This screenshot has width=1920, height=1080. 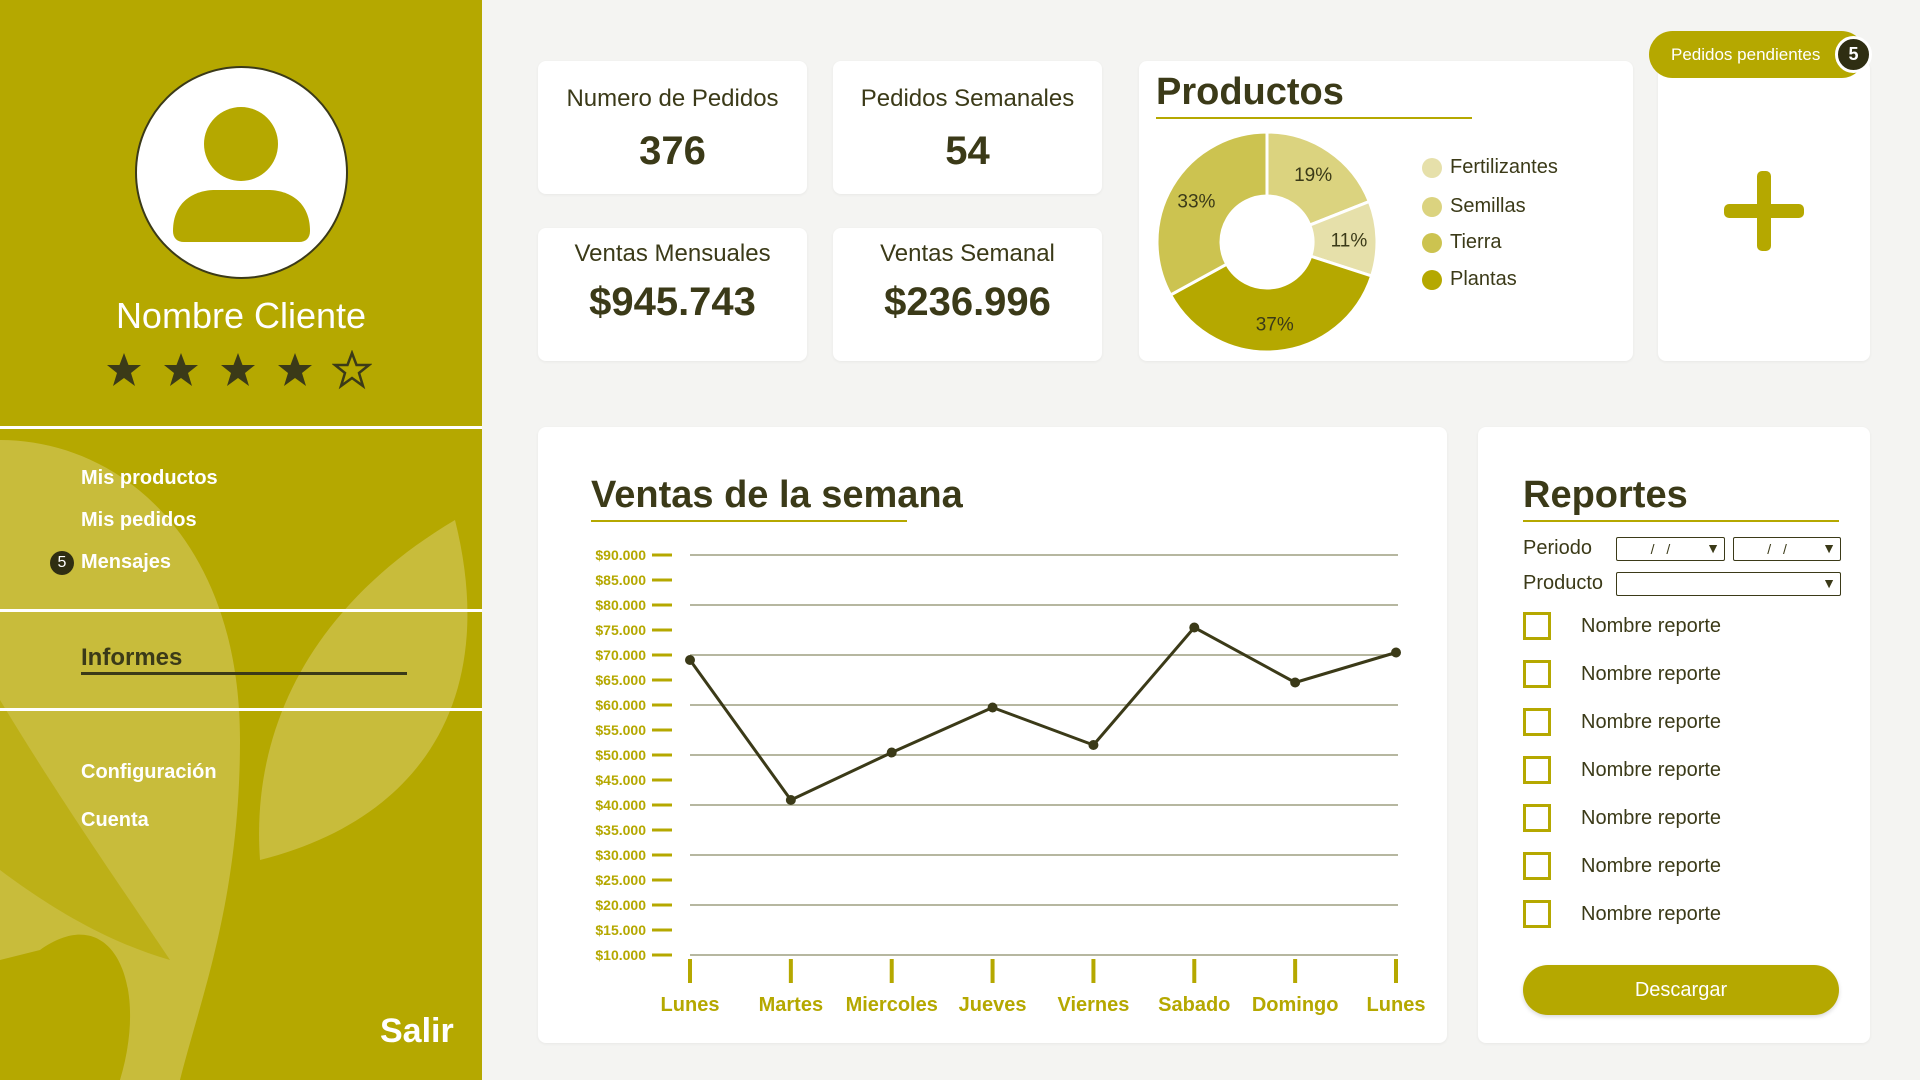 What do you see at coordinates (892, 1005) in the screenshot?
I see `x-tick-label: Miercoles` at bounding box center [892, 1005].